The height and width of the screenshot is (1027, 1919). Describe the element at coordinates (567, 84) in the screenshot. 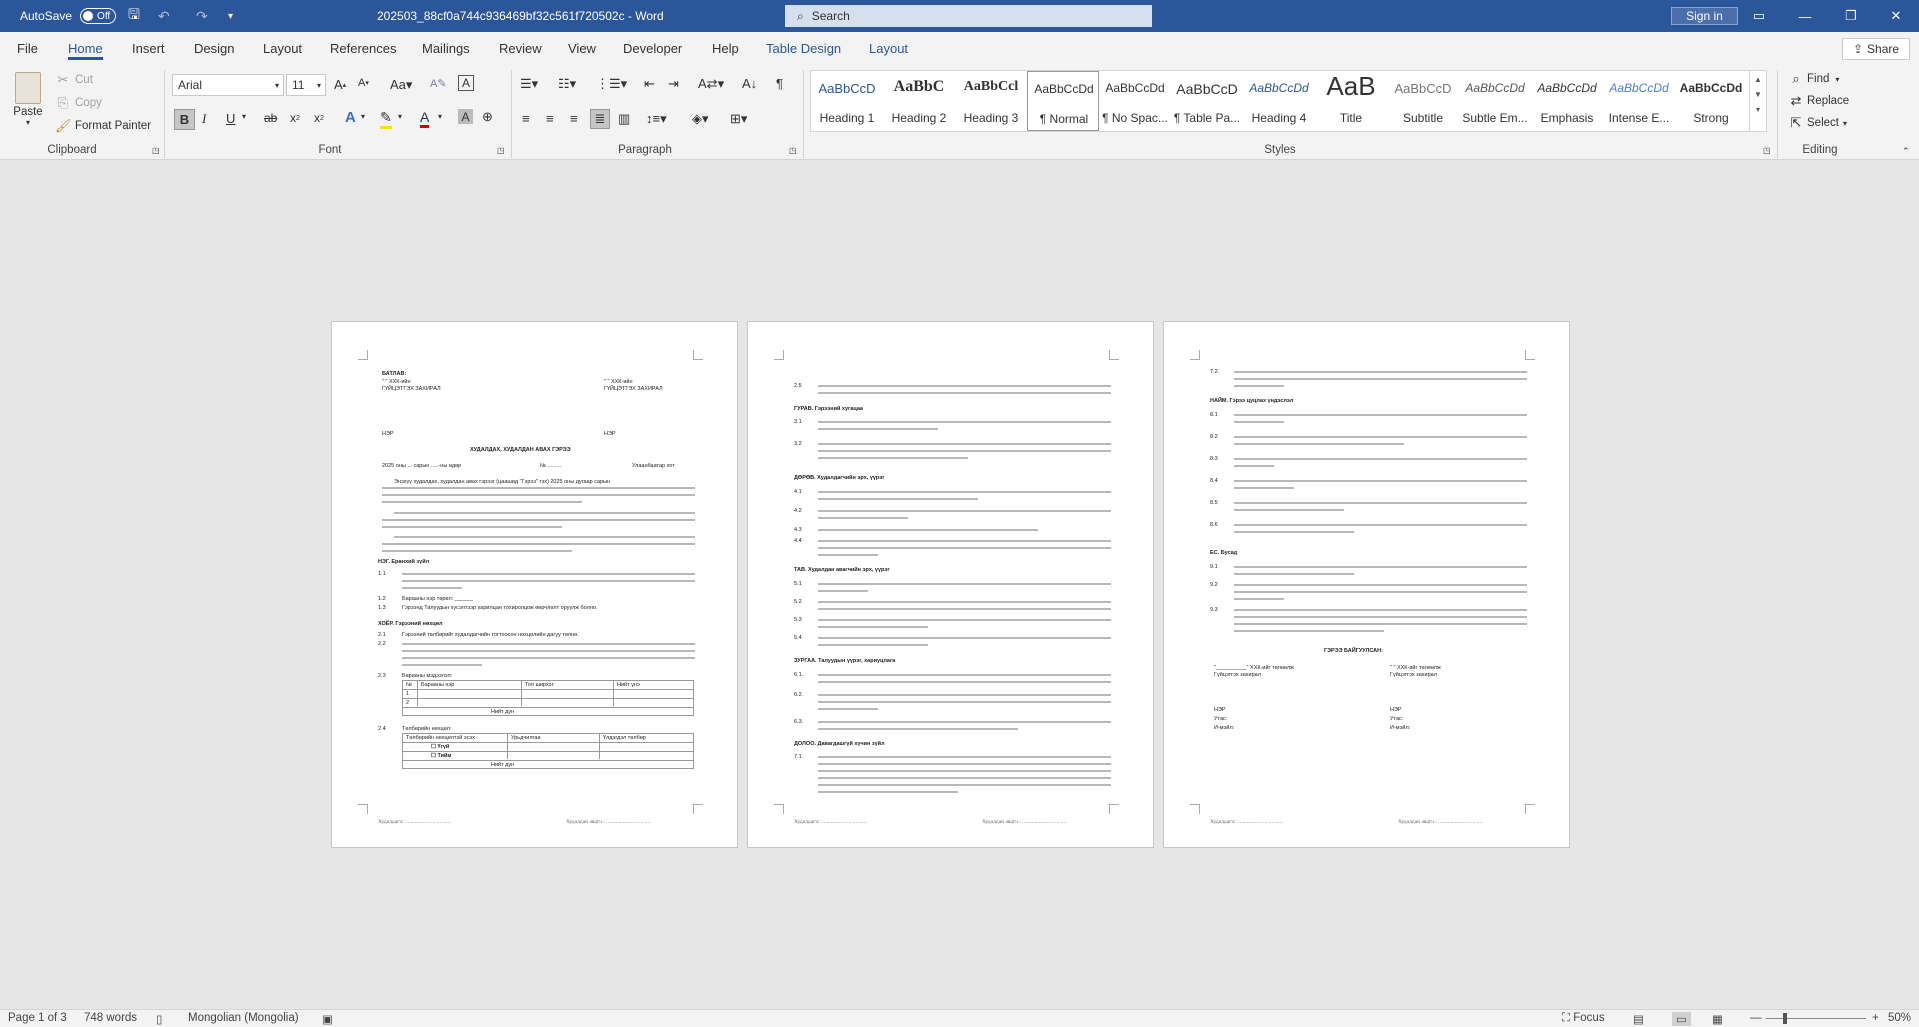

I see `numbering-icon: ☷▾` at that location.